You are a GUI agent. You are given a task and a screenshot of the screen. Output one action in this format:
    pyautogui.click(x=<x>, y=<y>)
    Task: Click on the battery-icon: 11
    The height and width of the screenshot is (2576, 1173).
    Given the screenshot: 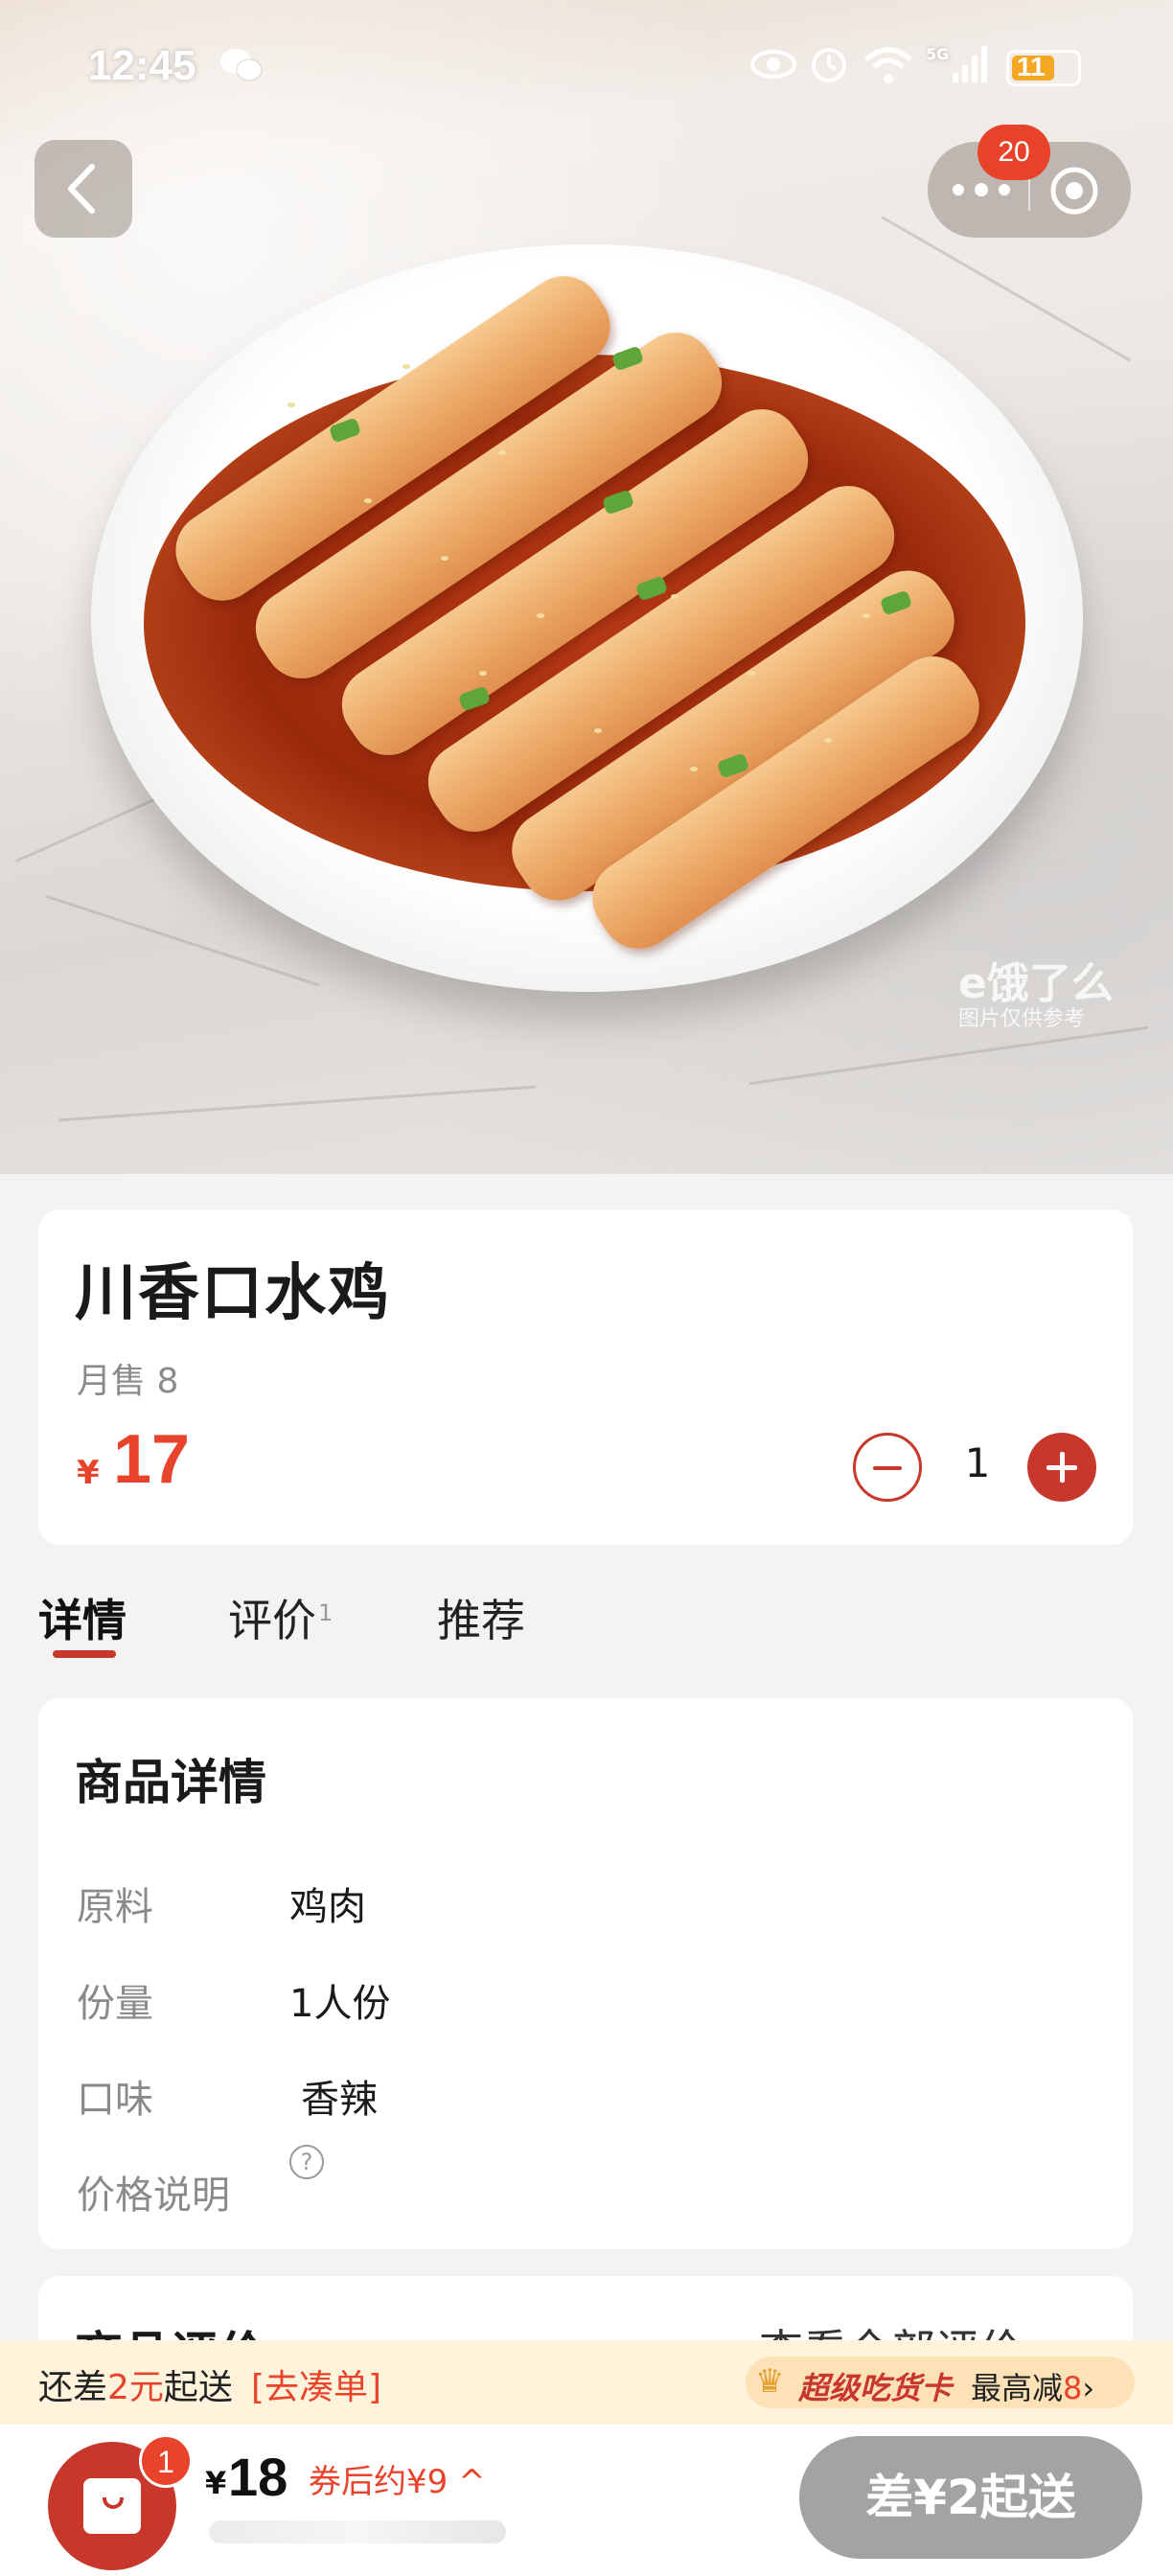 What is the action you would take?
    pyautogui.click(x=1043, y=68)
    